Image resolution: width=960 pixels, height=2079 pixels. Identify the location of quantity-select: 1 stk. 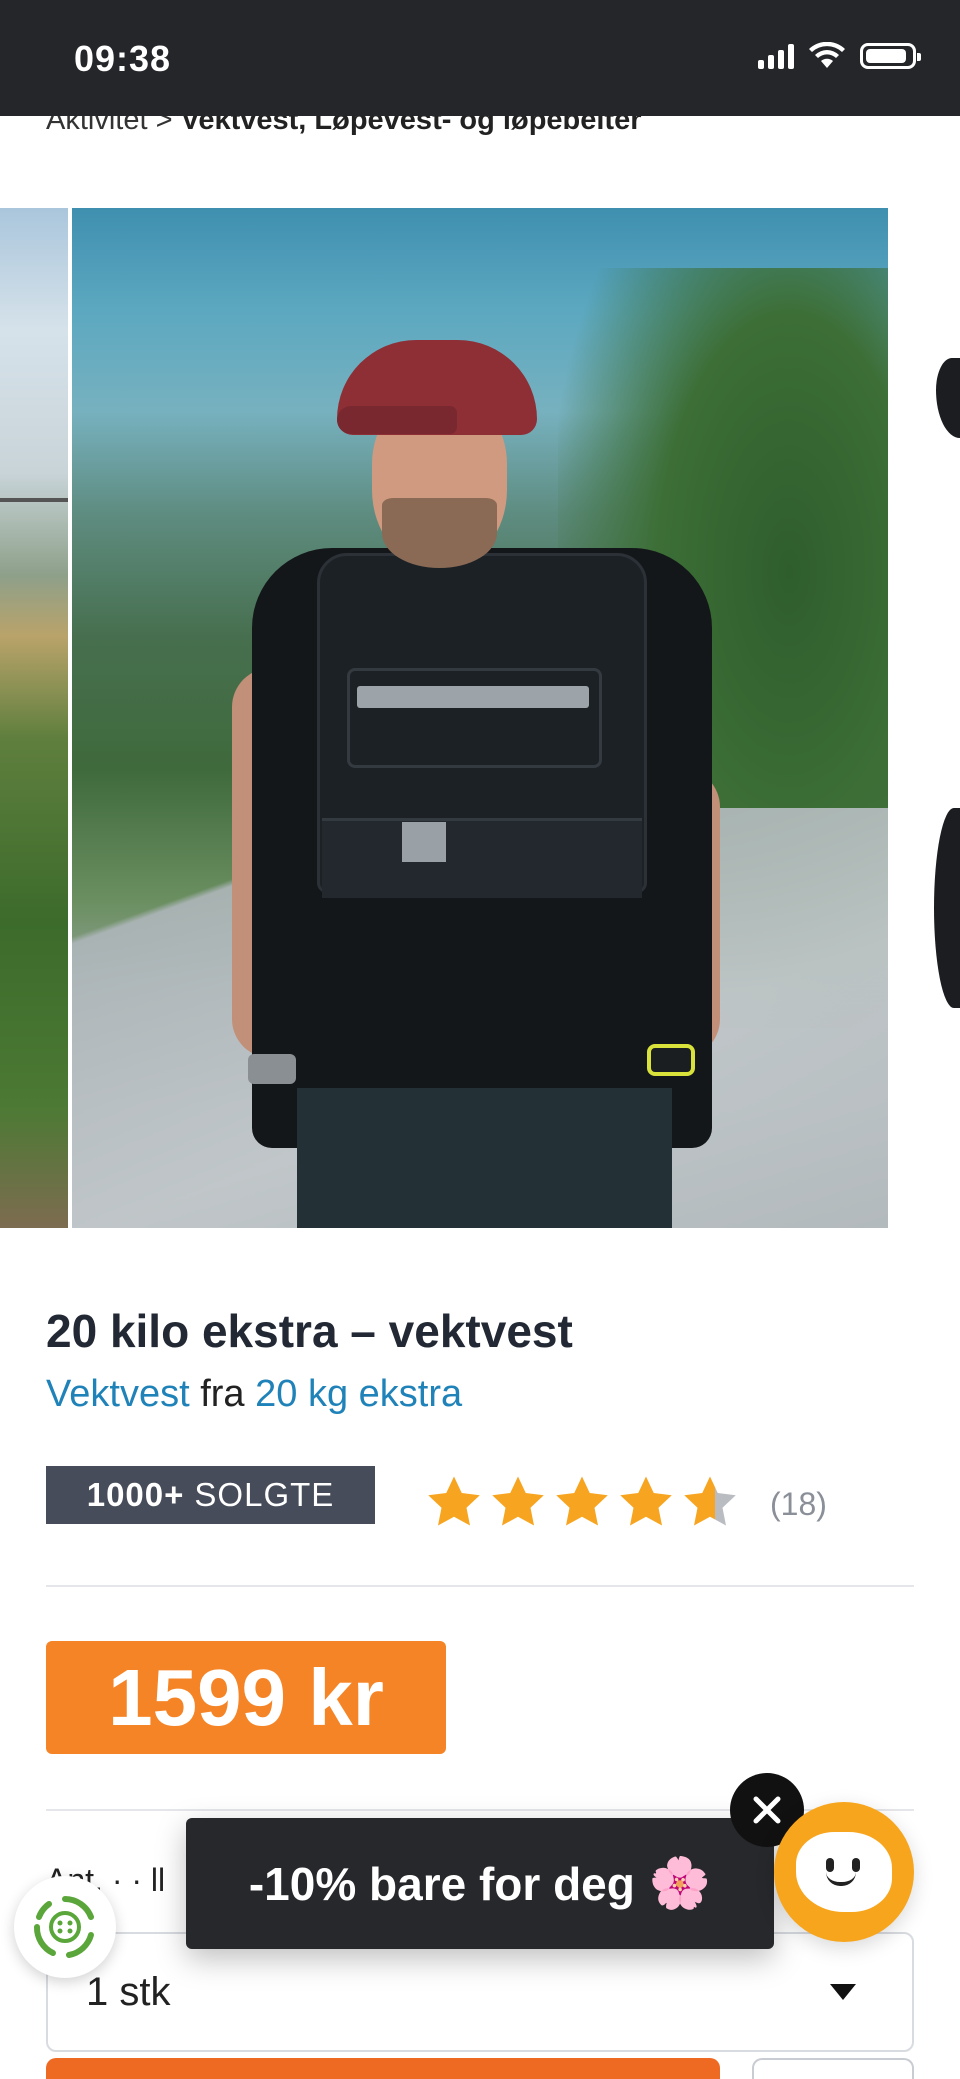
(480, 1992).